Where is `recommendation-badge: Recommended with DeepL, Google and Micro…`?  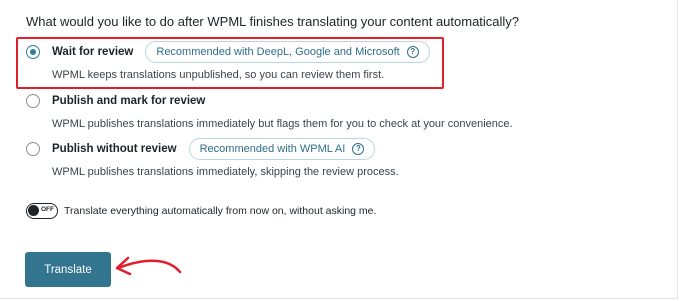
recommendation-badge: Recommended with DeepL, Google and Micro… is located at coordinates (287, 52).